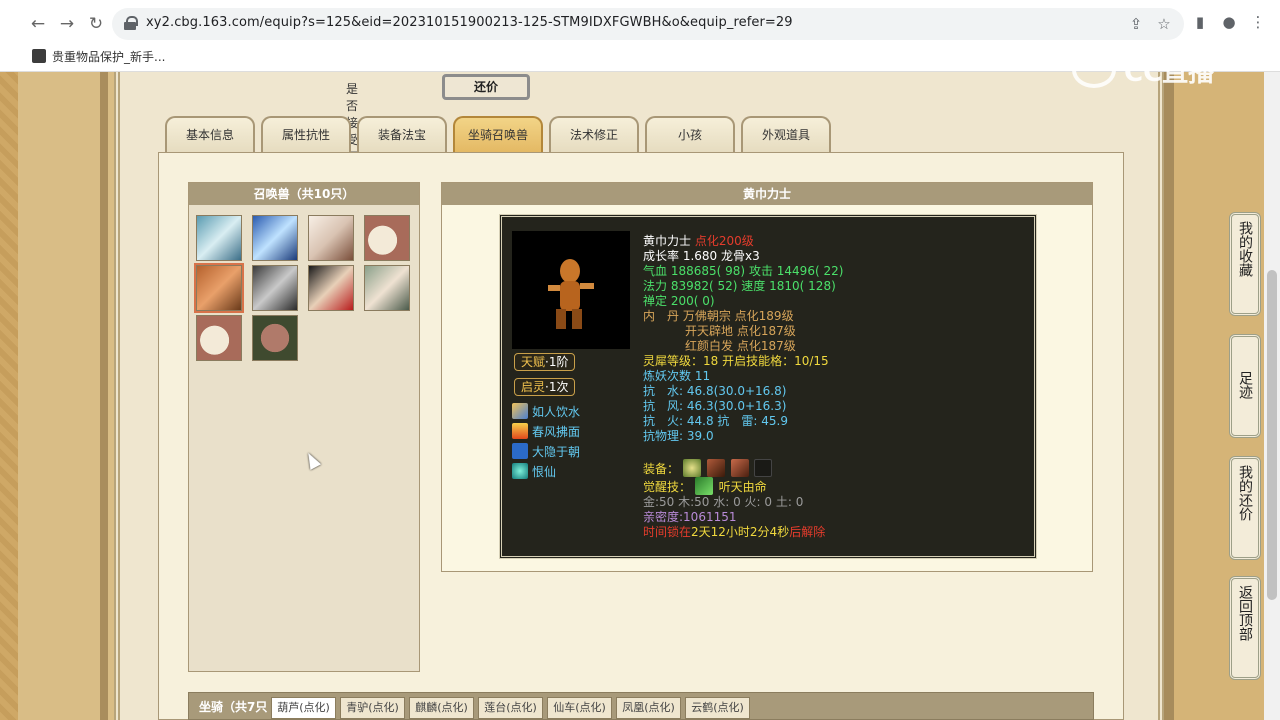  What do you see at coordinates (402, 134) in the screenshot?
I see `tab-equipment: 装备法宝` at bounding box center [402, 134].